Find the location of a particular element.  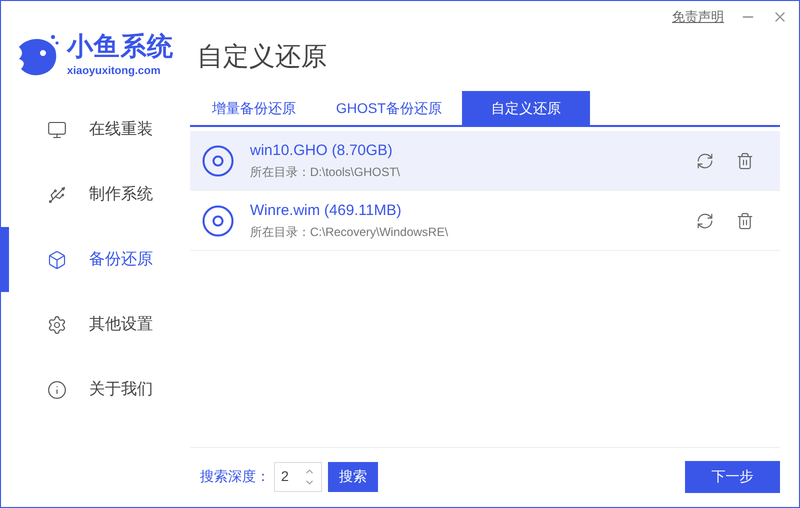

settings-icon is located at coordinates (57, 324).